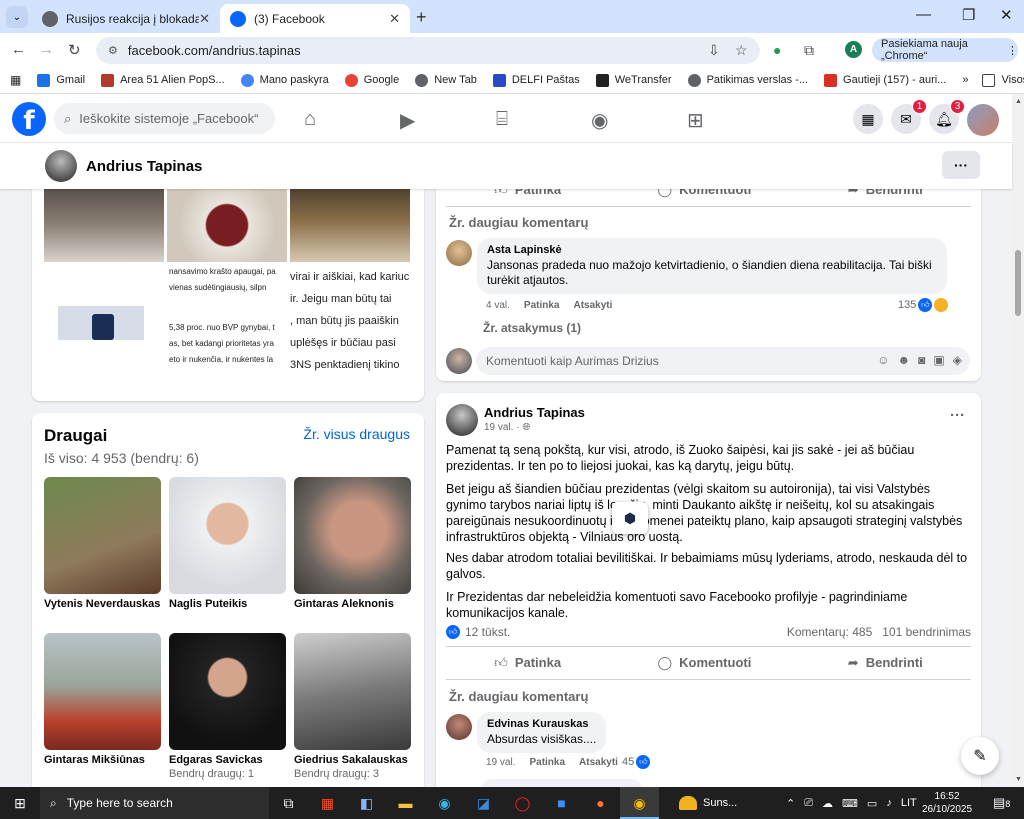 The image size is (1024, 819). Describe the element at coordinates (1012, 50) in the screenshot. I see `kebab-menu-icon: ⋮` at that location.